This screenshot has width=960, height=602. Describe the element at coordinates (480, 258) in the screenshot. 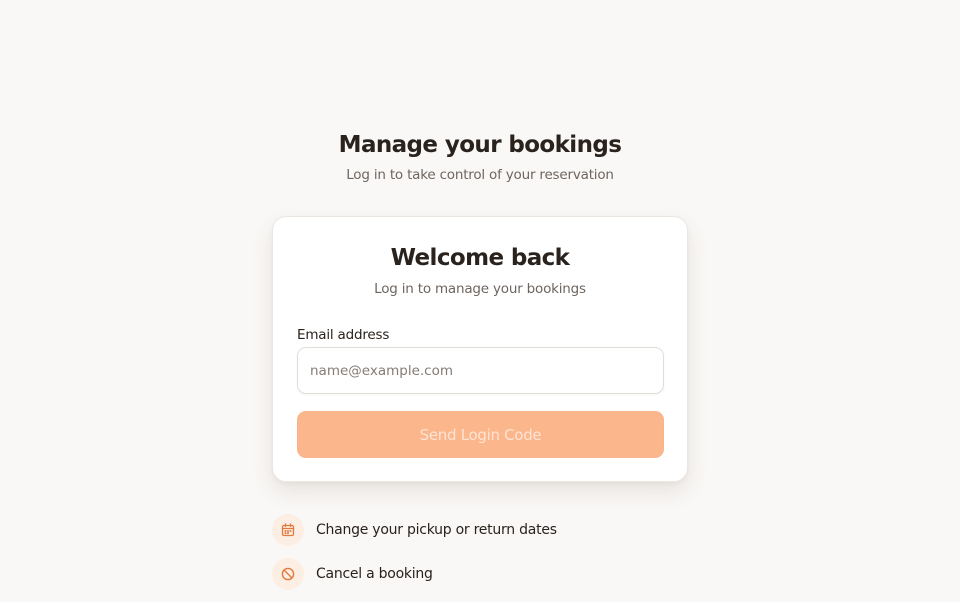

I see `card-title: Welcome back` at that location.